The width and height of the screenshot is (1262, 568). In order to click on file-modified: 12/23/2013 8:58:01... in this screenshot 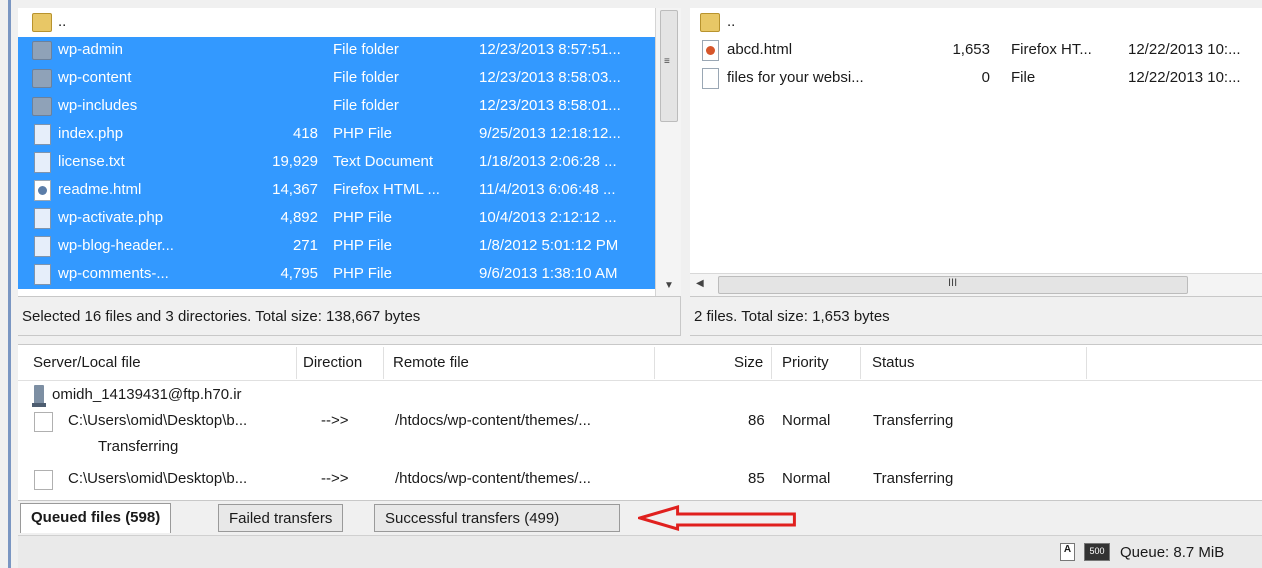, I will do `click(550, 105)`.